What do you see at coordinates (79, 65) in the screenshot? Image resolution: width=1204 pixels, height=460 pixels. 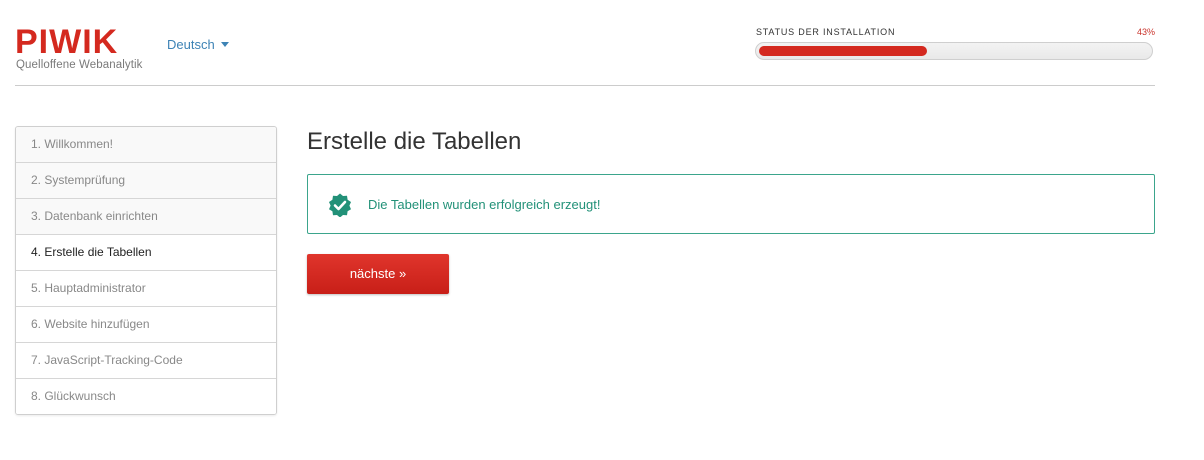 I see `logo-tagline: Quelloffene Webanalytik` at bounding box center [79, 65].